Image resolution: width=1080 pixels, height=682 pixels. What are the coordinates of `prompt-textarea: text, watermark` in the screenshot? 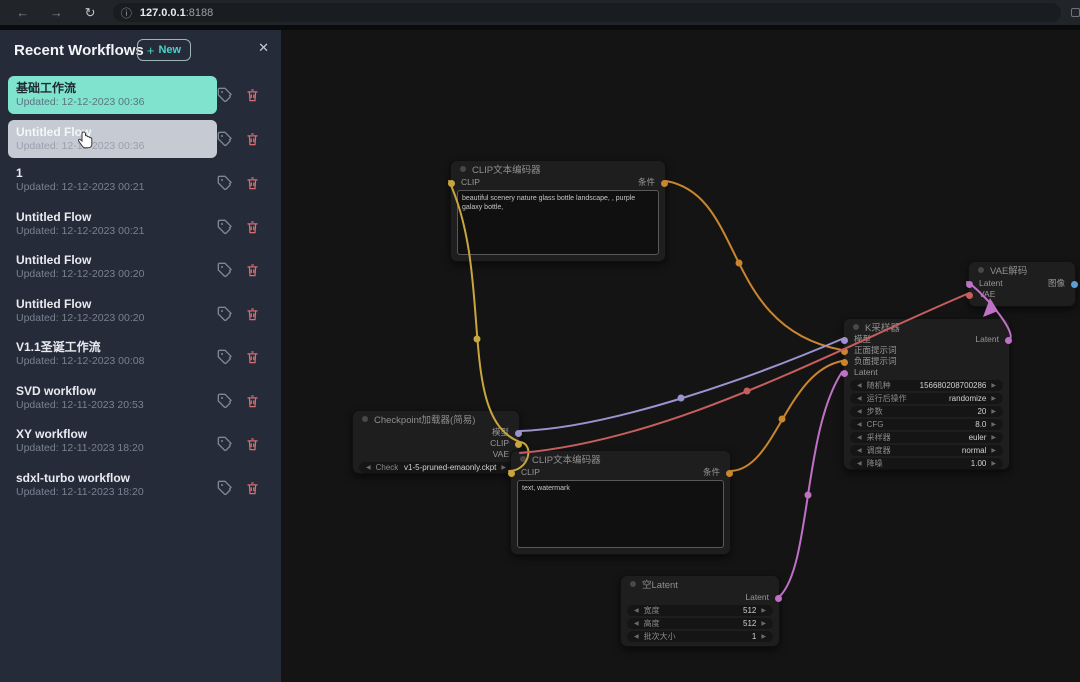 It's located at (620, 514).